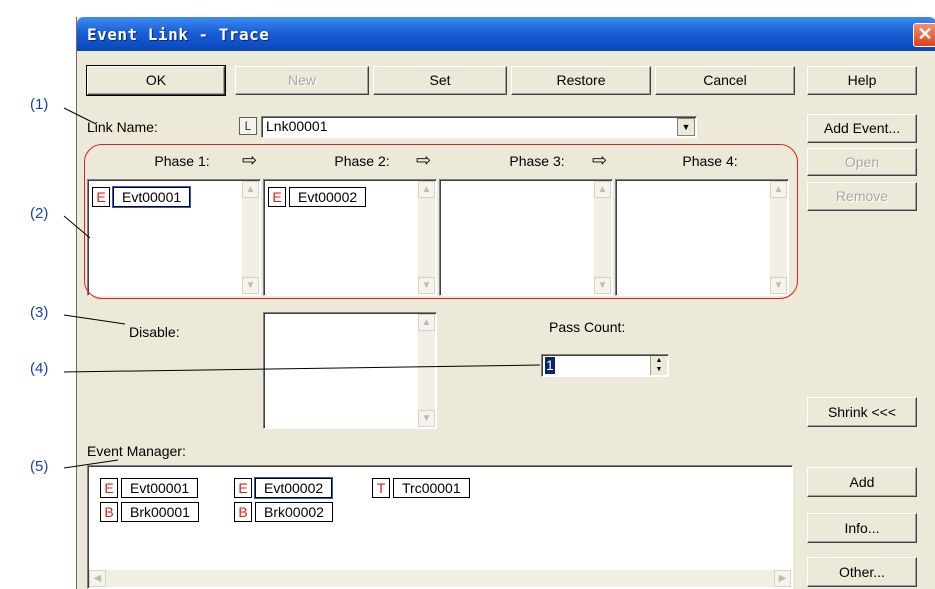  What do you see at coordinates (658, 365) in the screenshot?
I see `spin-arrows-icon: ▲ ▼` at bounding box center [658, 365].